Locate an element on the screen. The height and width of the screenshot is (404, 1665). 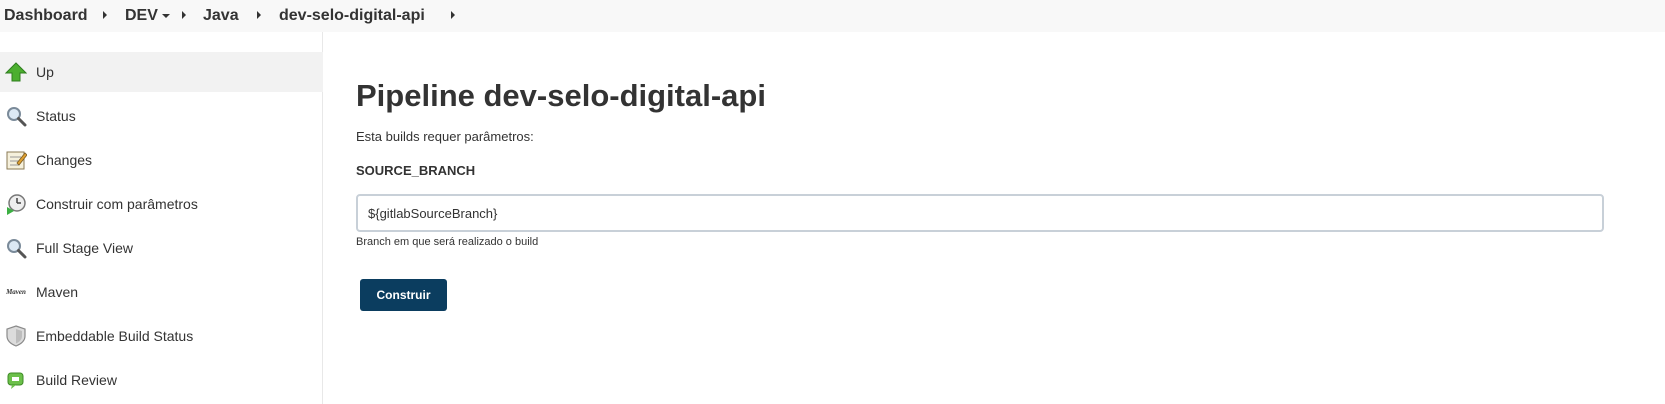
parameter-name: SOURCE_BRANCH is located at coordinates (416, 170).